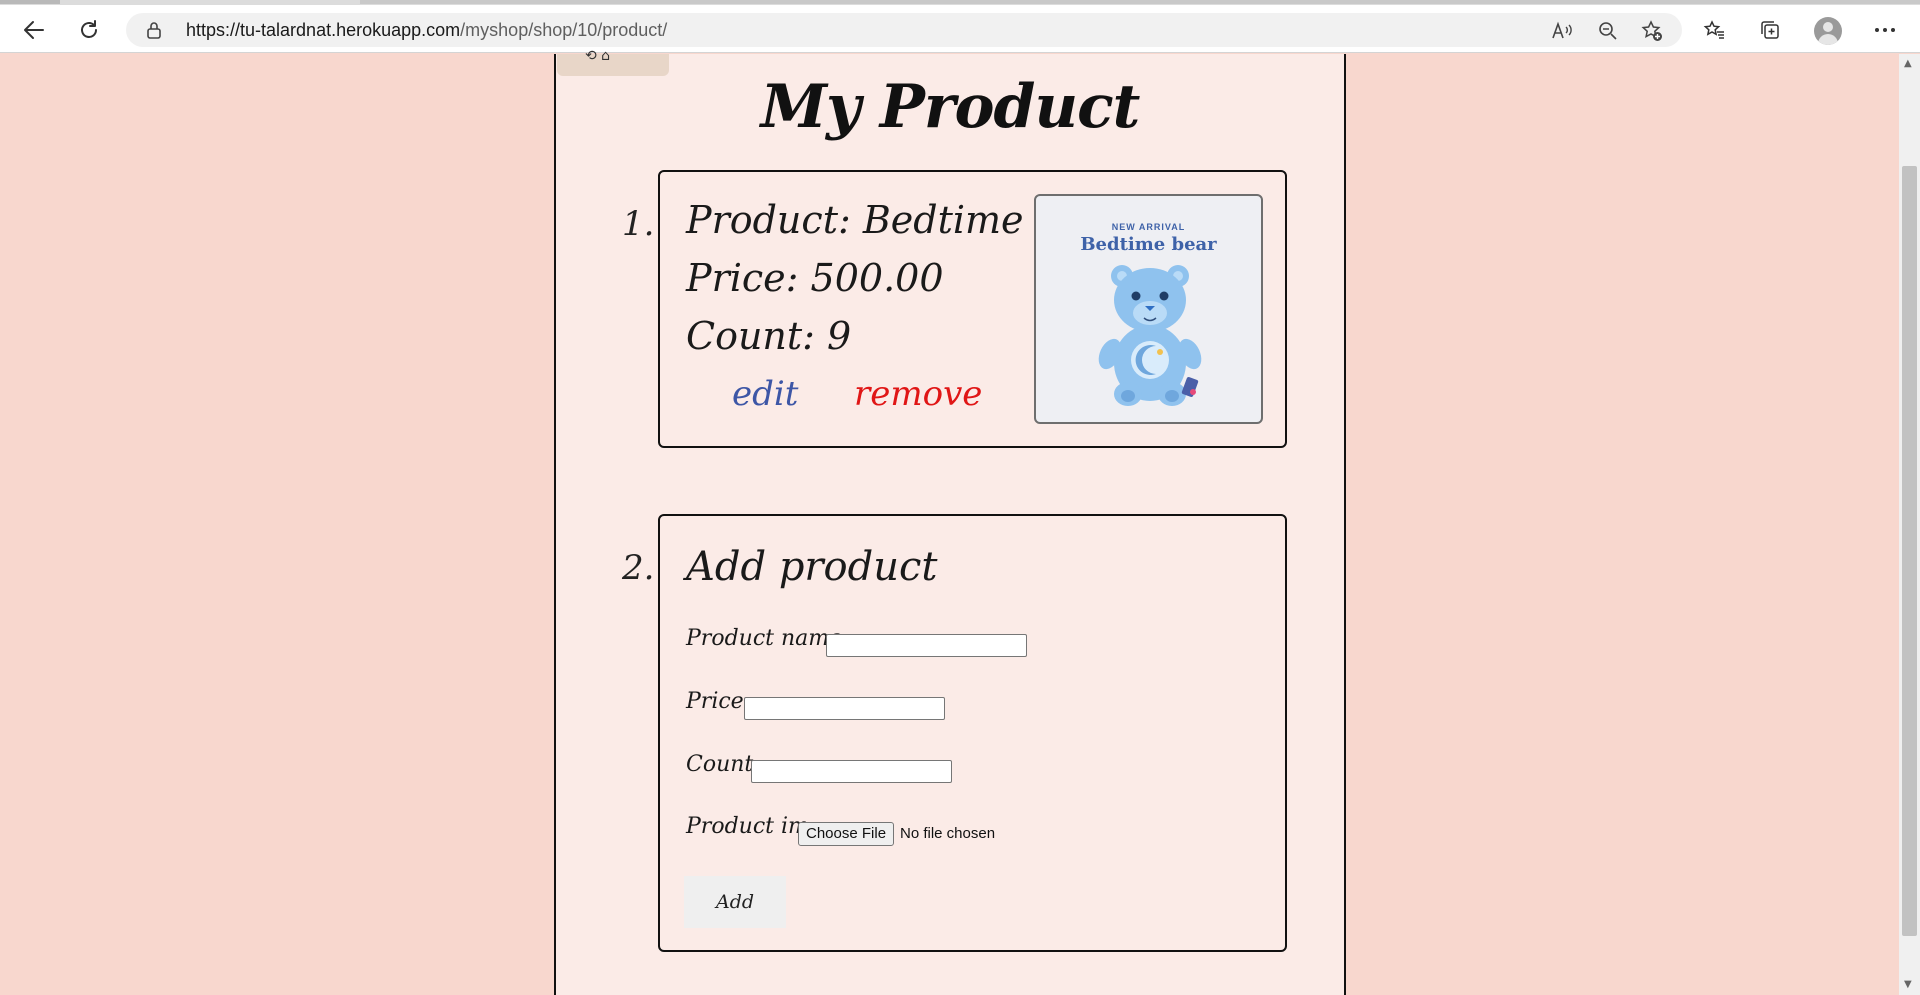  I want to click on avatar-body, so click(1828, 39).